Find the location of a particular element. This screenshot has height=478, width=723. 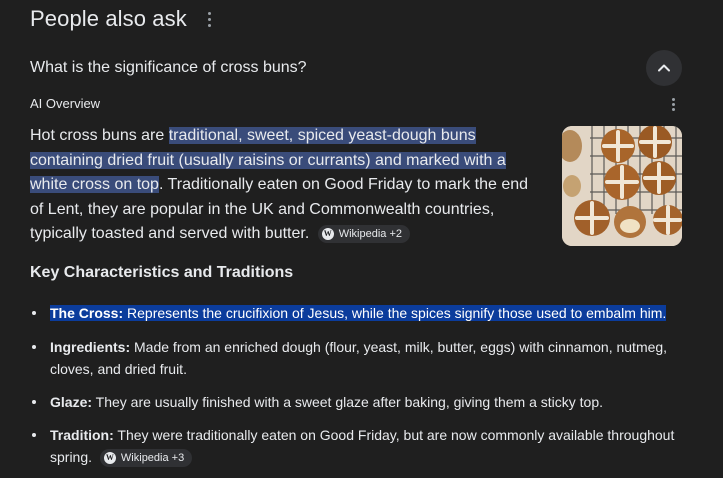

ai-overview-label: AI Overview is located at coordinates (65, 103).